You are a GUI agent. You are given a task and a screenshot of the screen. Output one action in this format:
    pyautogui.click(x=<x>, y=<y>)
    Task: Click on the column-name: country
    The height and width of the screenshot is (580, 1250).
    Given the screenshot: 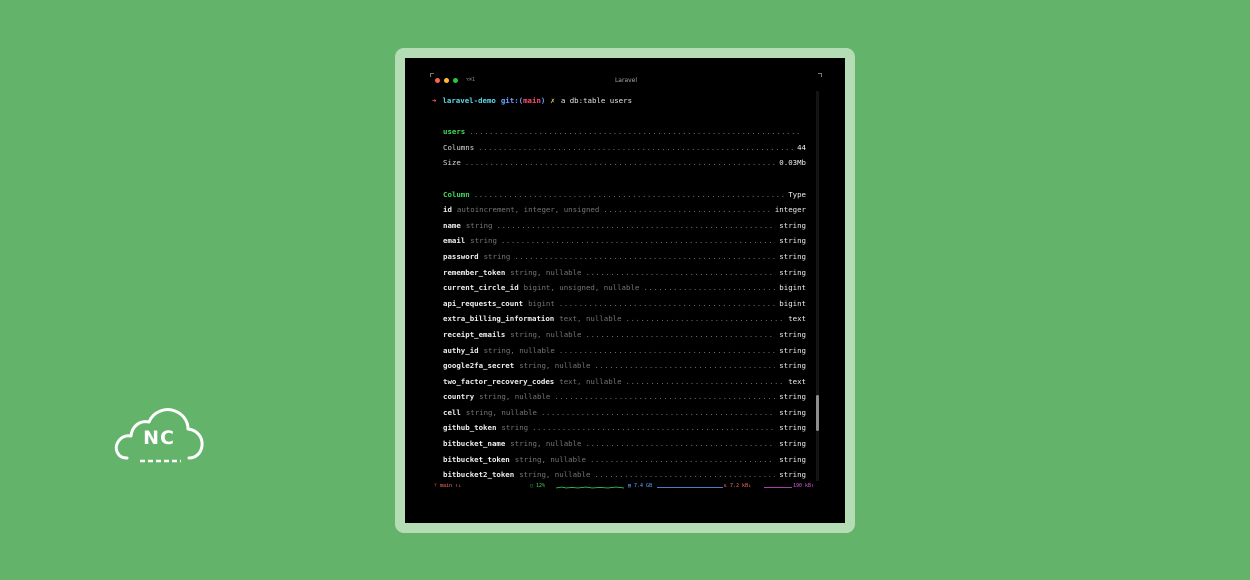 What is the action you would take?
    pyautogui.click(x=459, y=397)
    